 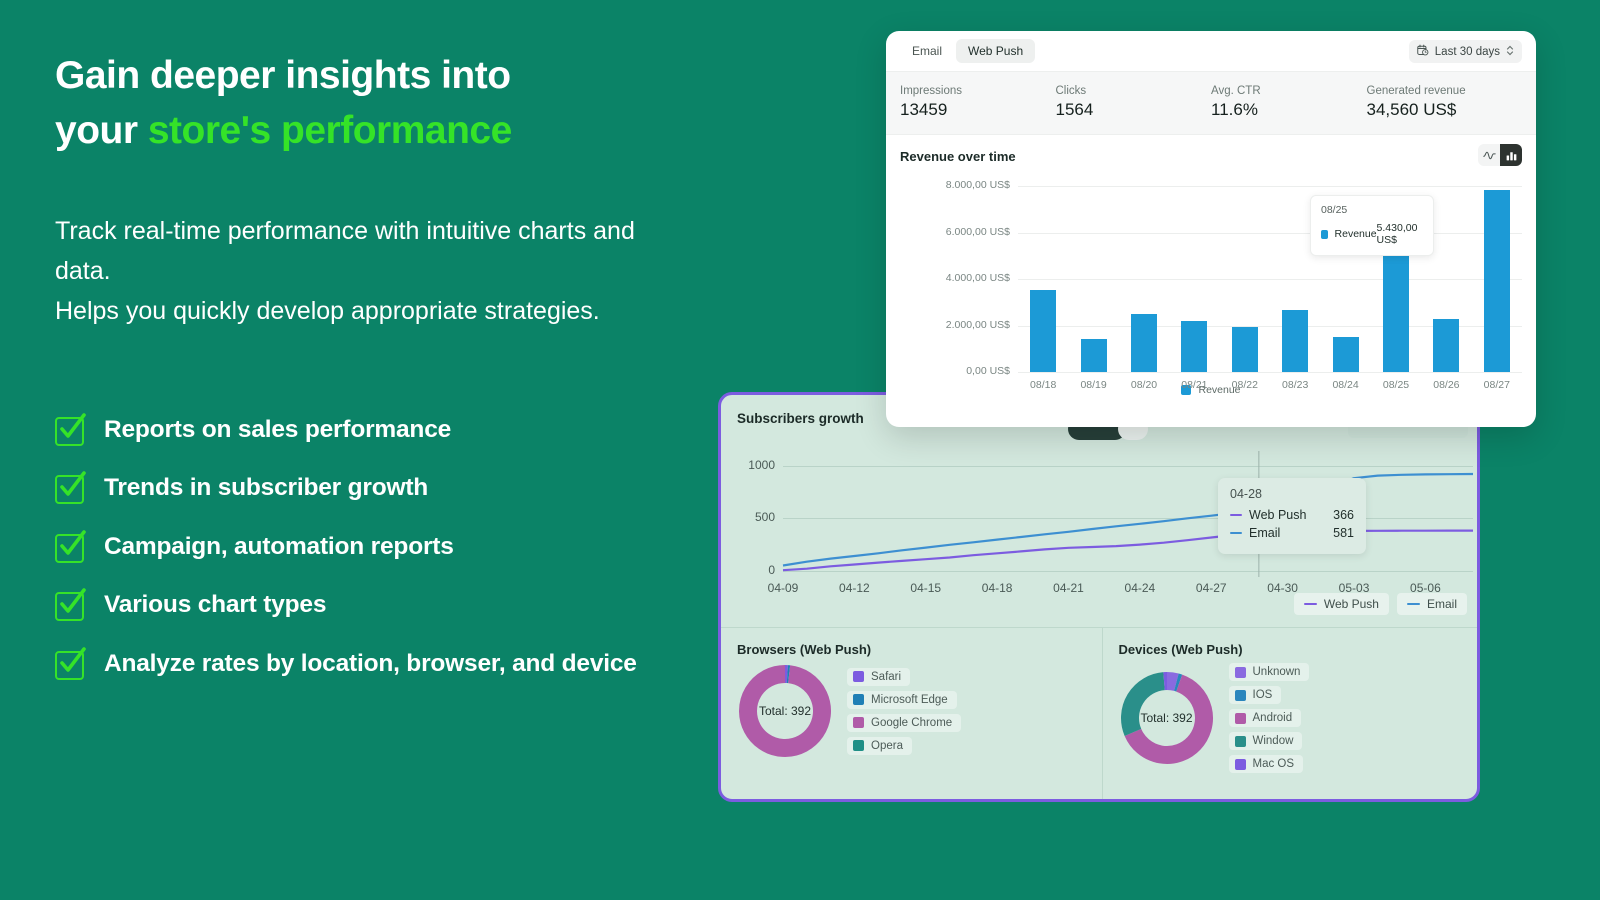 I want to click on legend-item-mac-os: Mac OS, so click(x=1266, y=764).